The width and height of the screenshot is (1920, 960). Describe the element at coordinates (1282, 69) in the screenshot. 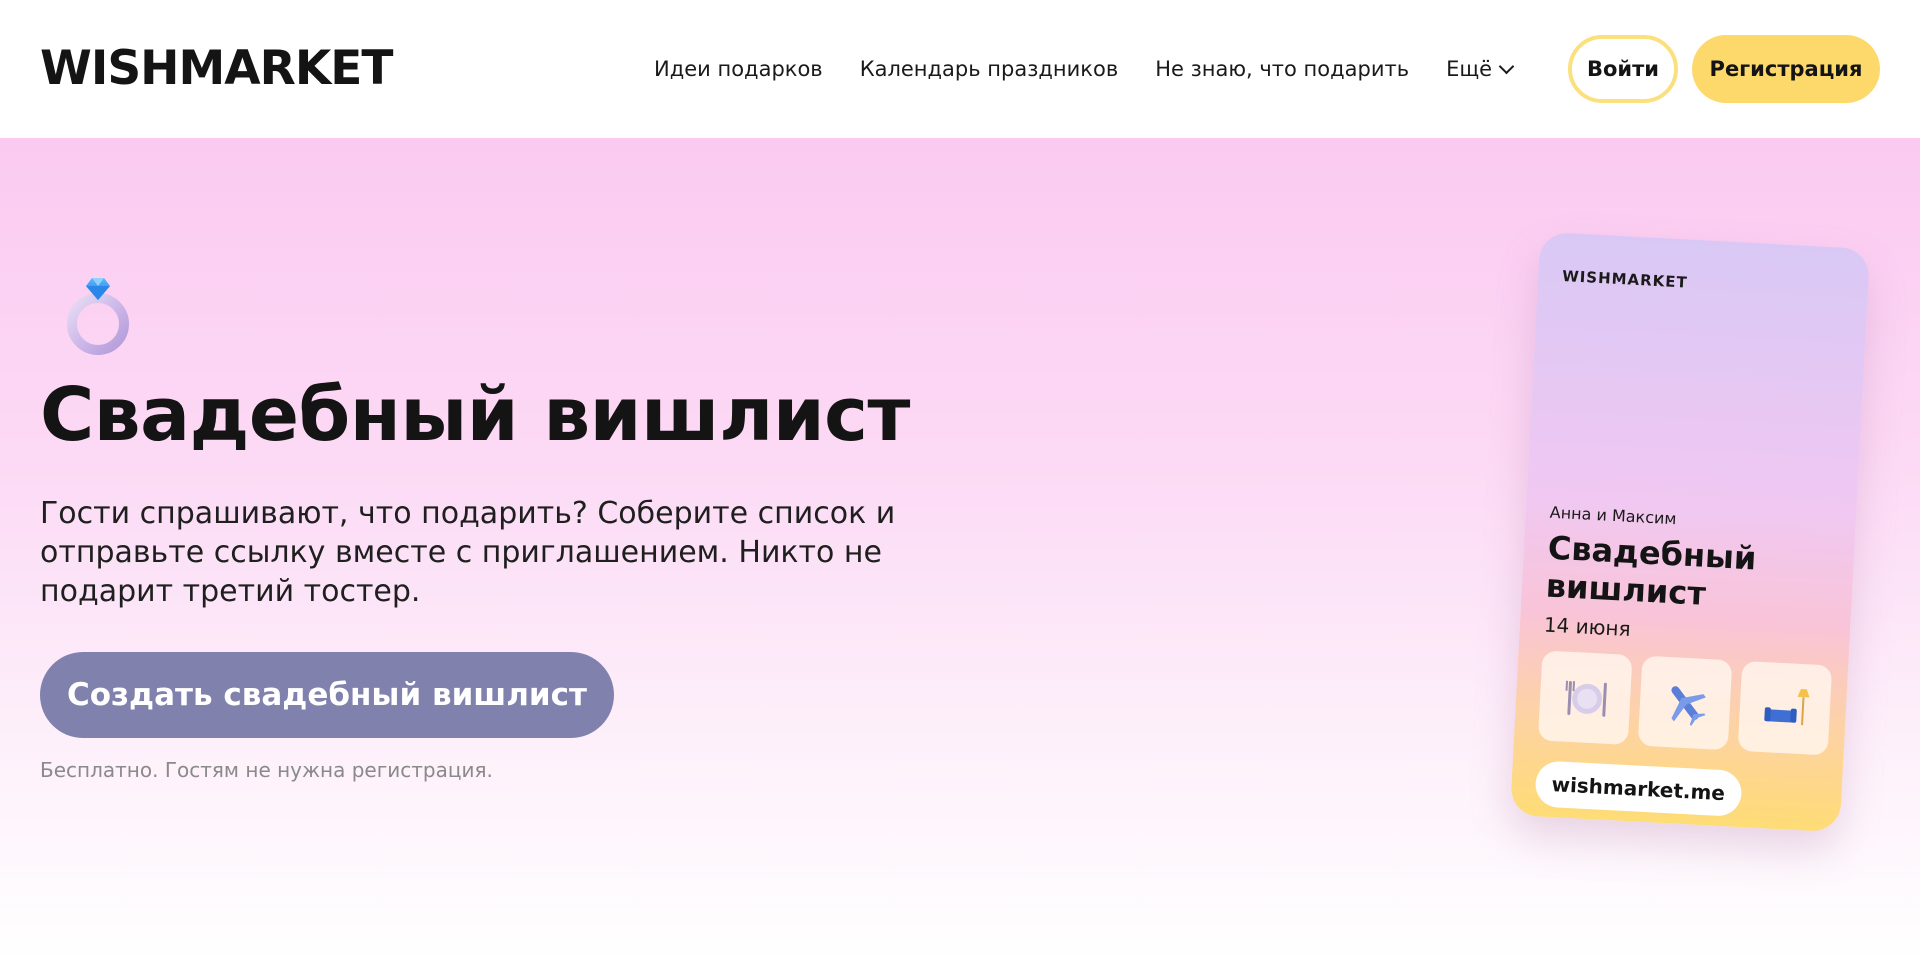

I see `nav-dont-know-what-to-gift: Не знаю, что подарить` at that location.